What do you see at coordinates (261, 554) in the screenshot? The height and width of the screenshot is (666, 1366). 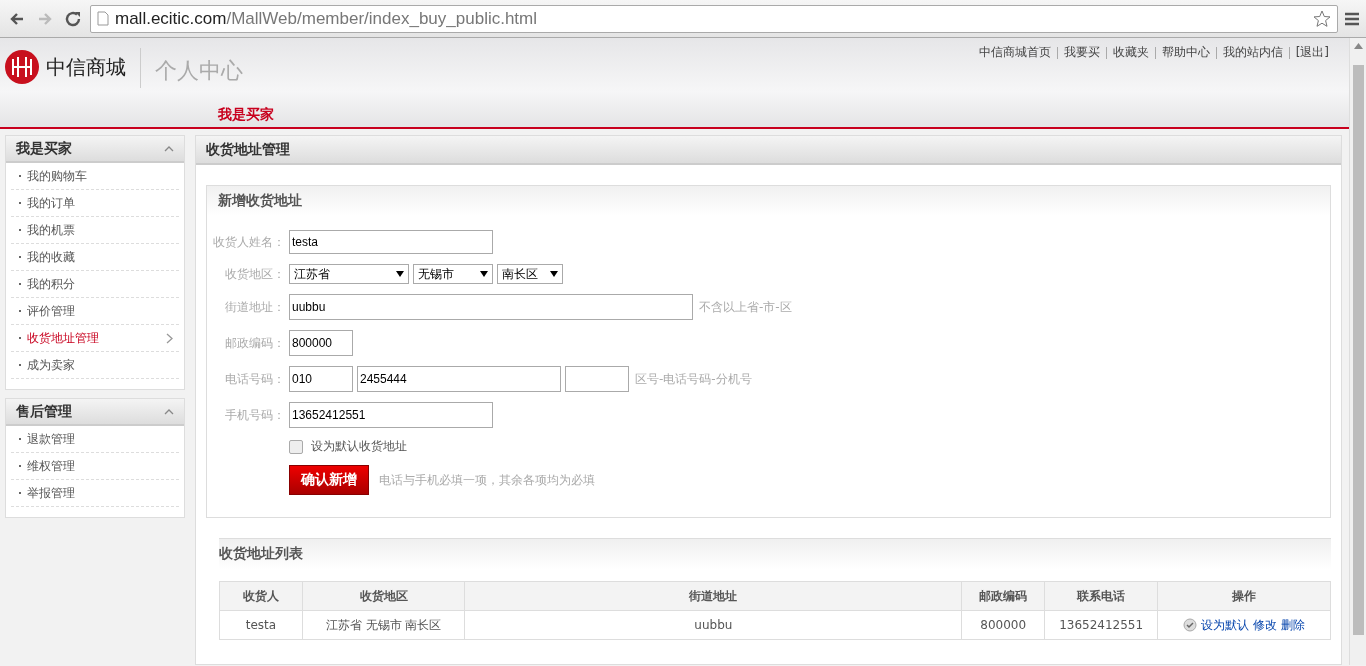 I see `list-title: 收货地址列表` at bounding box center [261, 554].